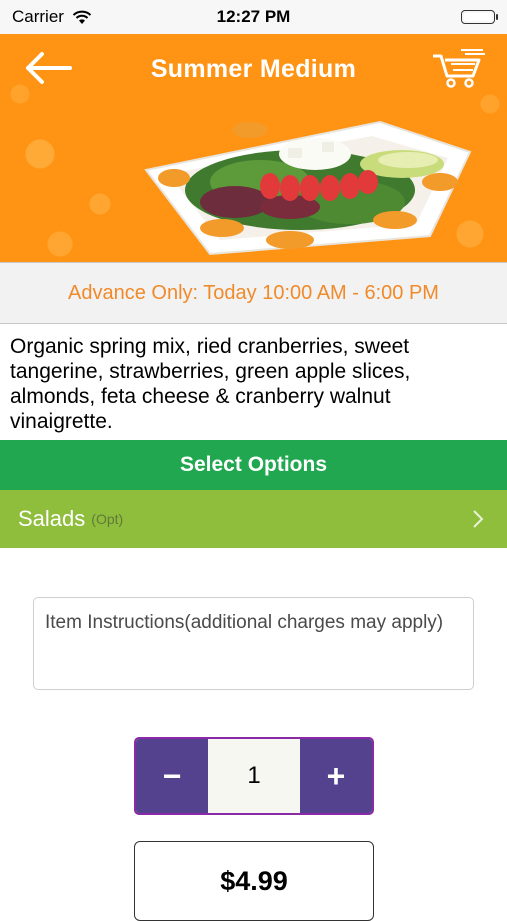 Image resolution: width=507 pixels, height=921 pixels. I want to click on price-label: $4.99, so click(254, 881).